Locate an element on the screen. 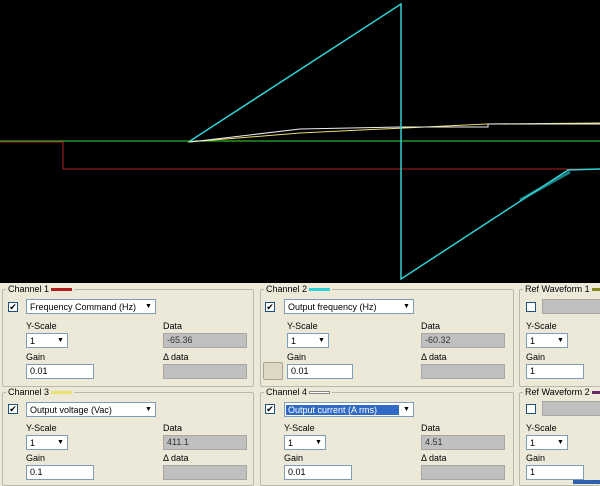 The image size is (600, 486). bottom-right-button is located at coordinates (586, 482).